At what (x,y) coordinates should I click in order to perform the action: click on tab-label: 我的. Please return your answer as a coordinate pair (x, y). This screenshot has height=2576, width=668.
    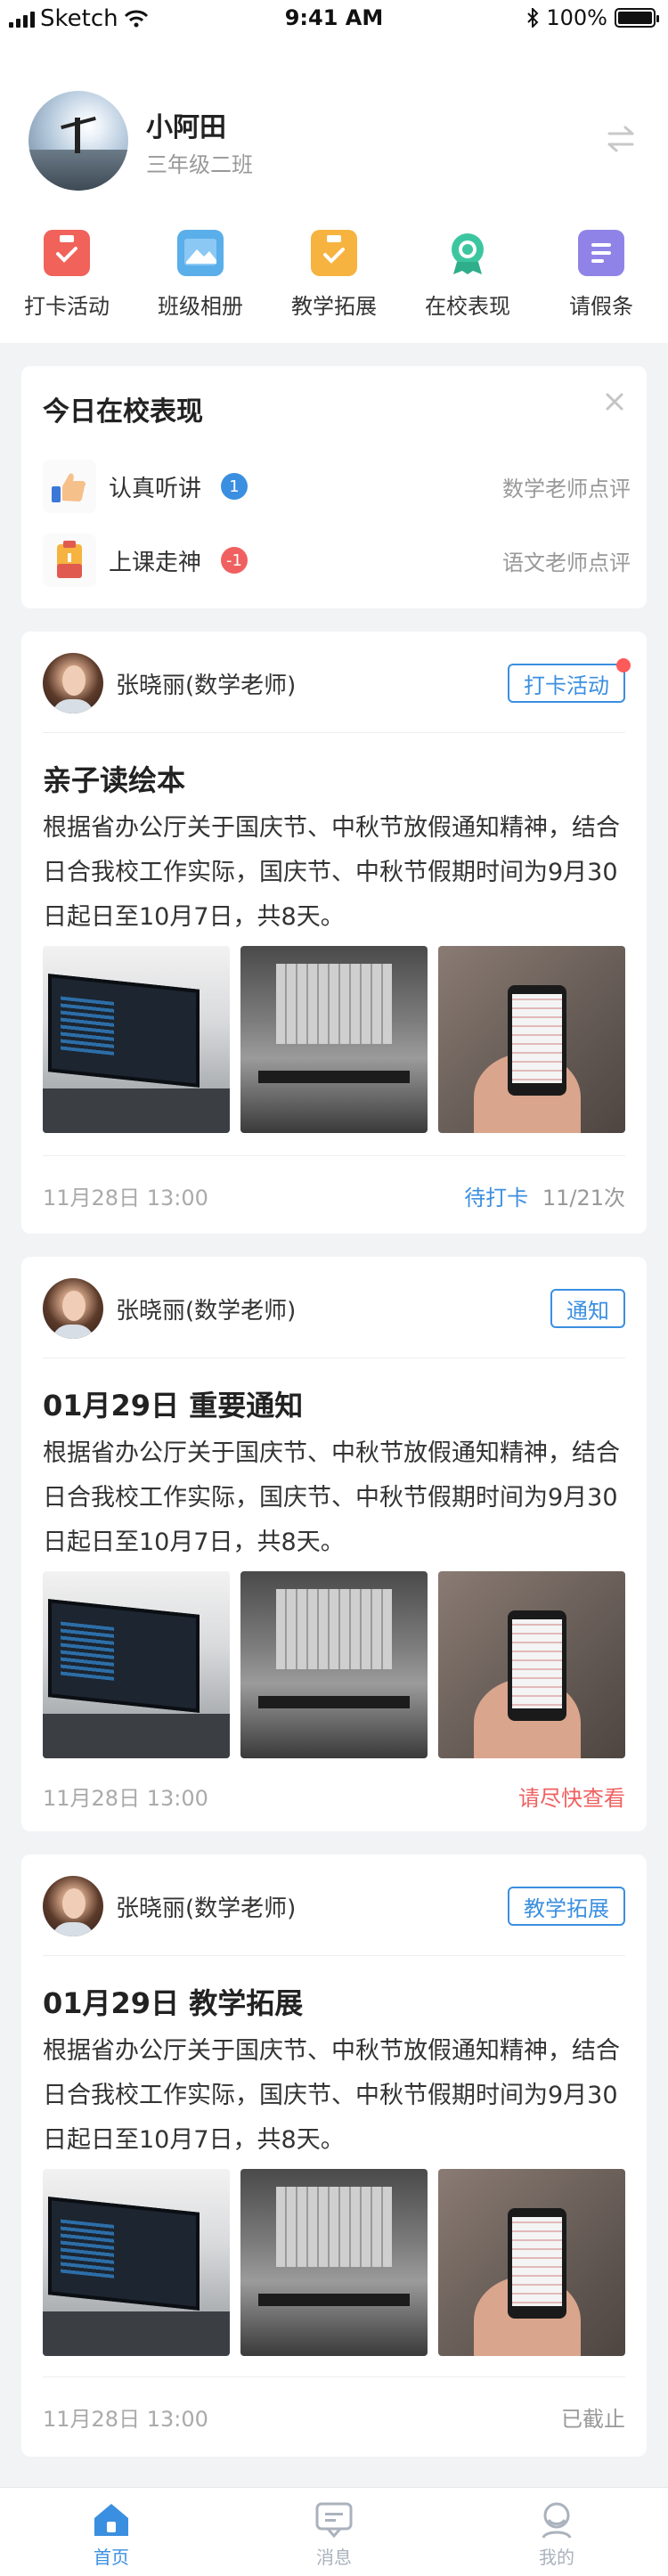
    Looking at the image, I should click on (556, 2557).